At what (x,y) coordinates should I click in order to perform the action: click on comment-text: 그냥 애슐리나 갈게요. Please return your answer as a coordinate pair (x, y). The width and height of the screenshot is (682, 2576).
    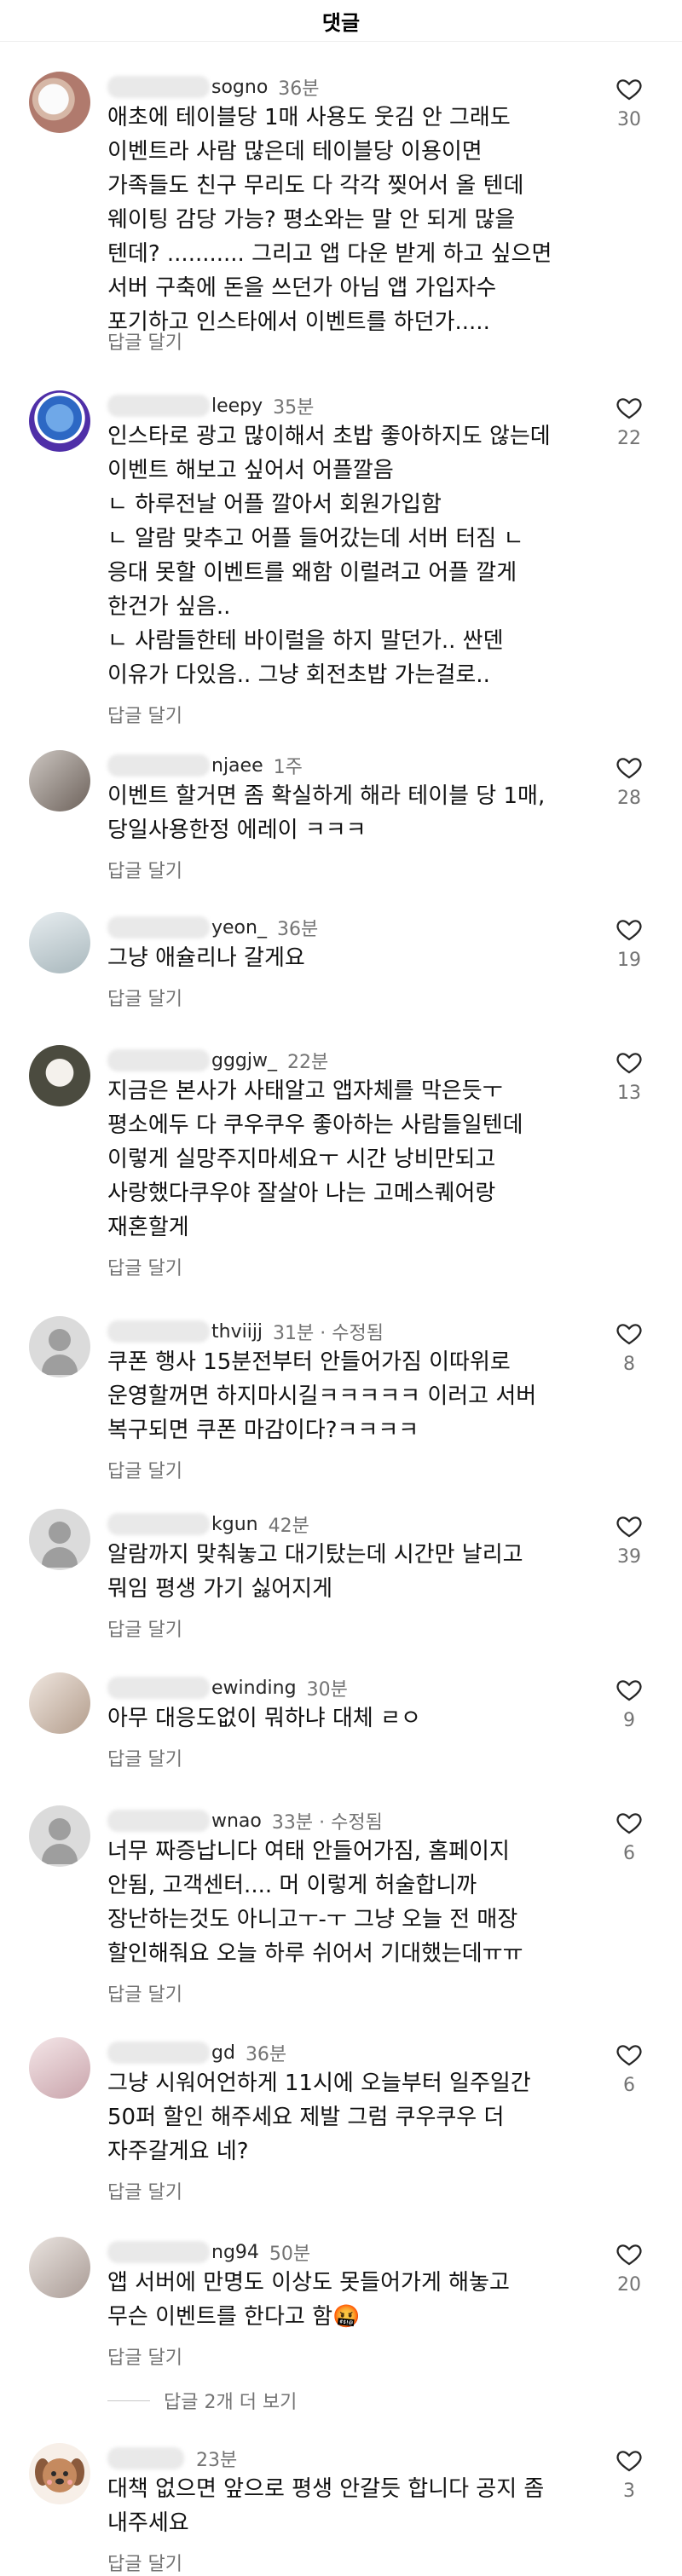
    Looking at the image, I should click on (206, 958).